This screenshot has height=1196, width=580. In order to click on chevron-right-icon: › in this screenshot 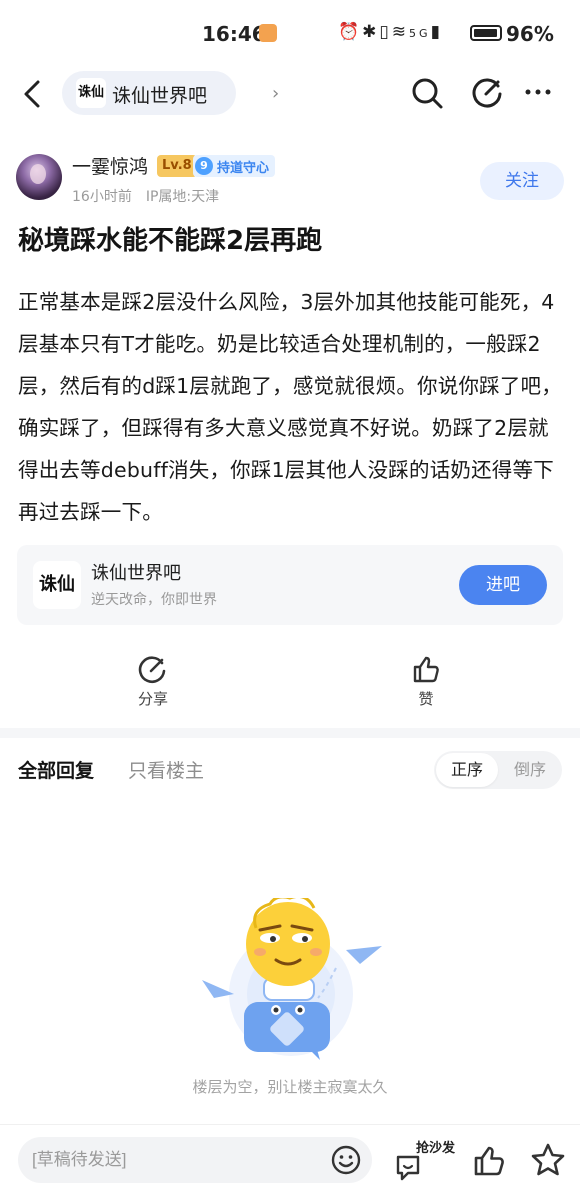, I will do `click(276, 93)`.